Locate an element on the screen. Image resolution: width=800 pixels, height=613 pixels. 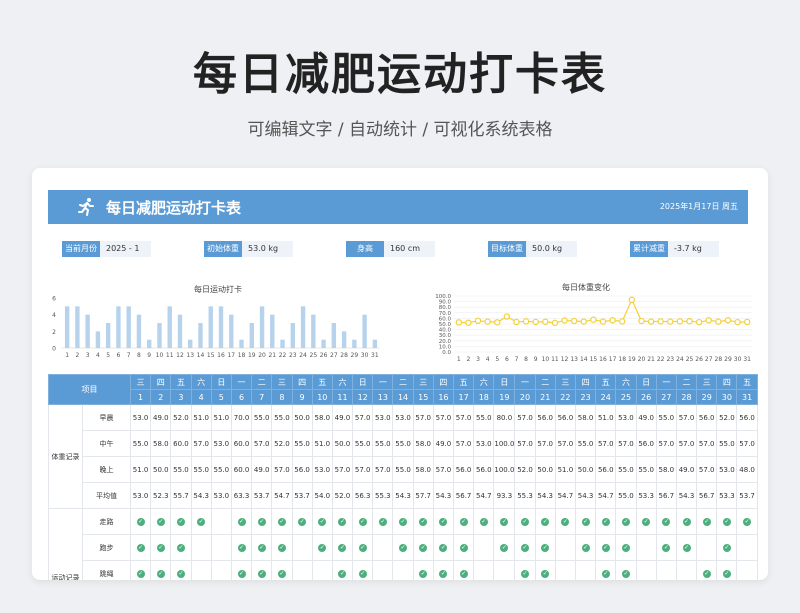
info-value: 50.0 kg is located at coordinates (551, 249).